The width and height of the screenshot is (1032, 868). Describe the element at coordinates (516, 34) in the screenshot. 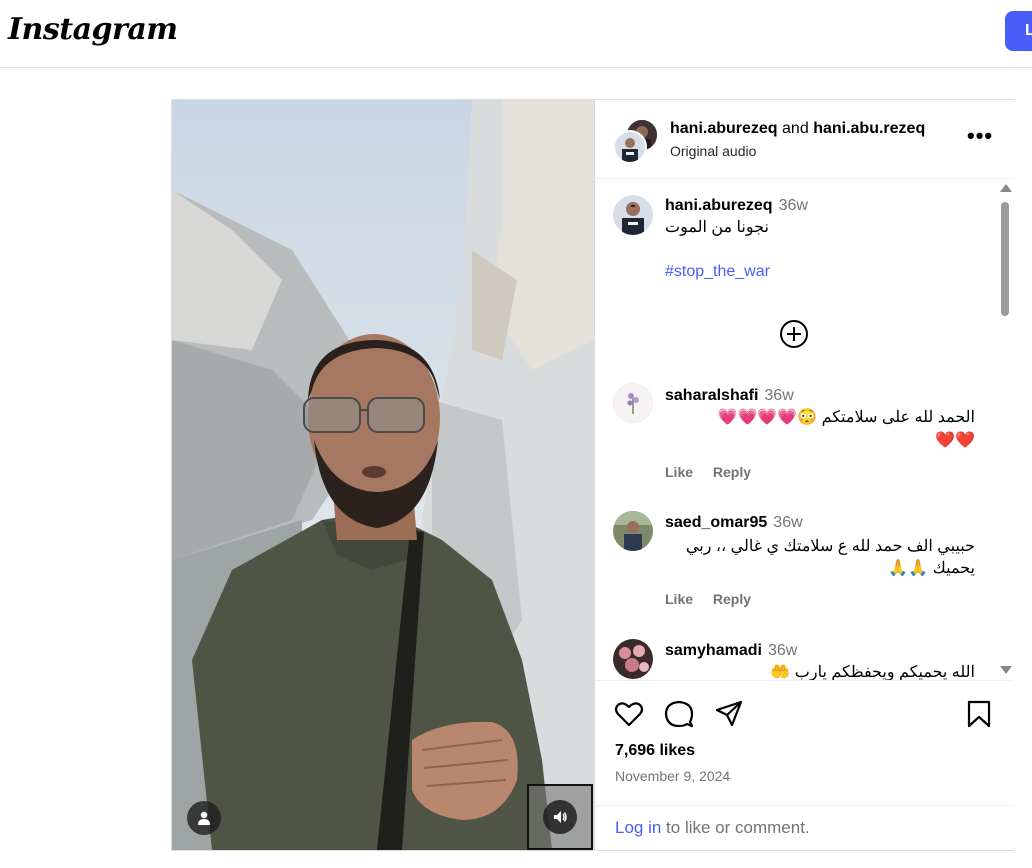

I see `top-navigation-bar: Instagram L` at that location.